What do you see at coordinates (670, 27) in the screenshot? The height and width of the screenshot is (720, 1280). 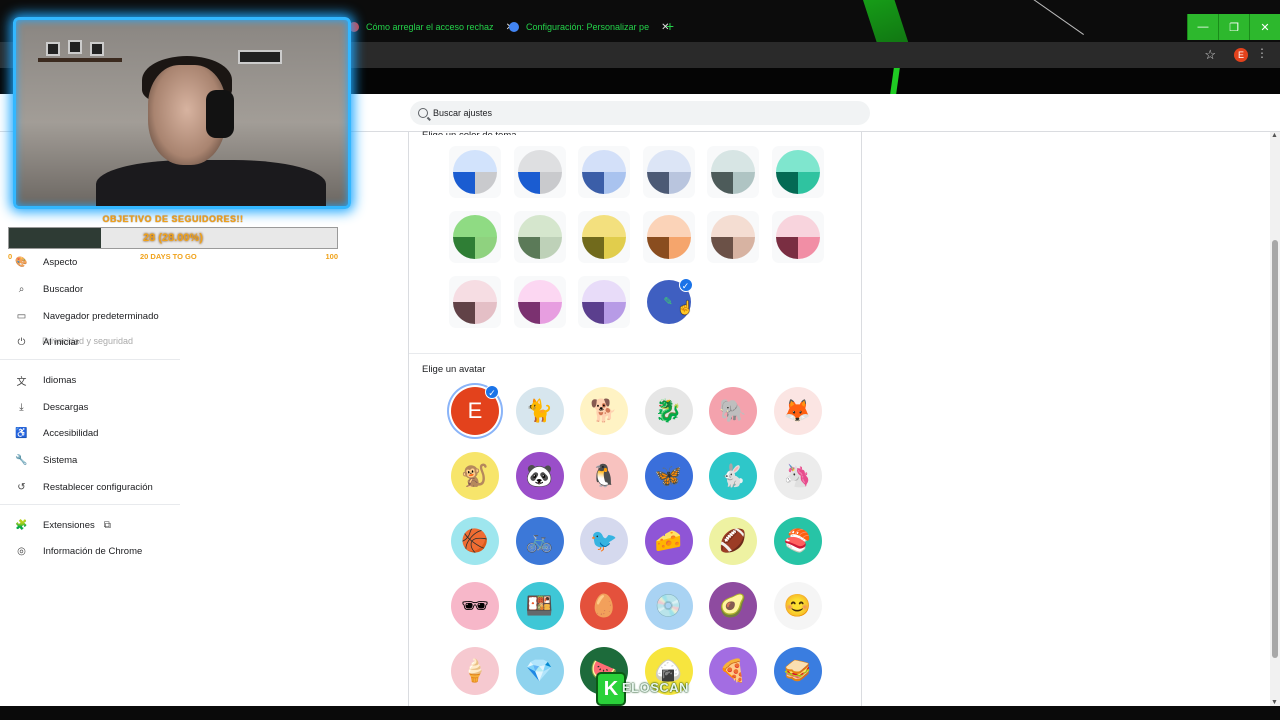 I see `new-tab-button: +` at bounding box center [670, 27].